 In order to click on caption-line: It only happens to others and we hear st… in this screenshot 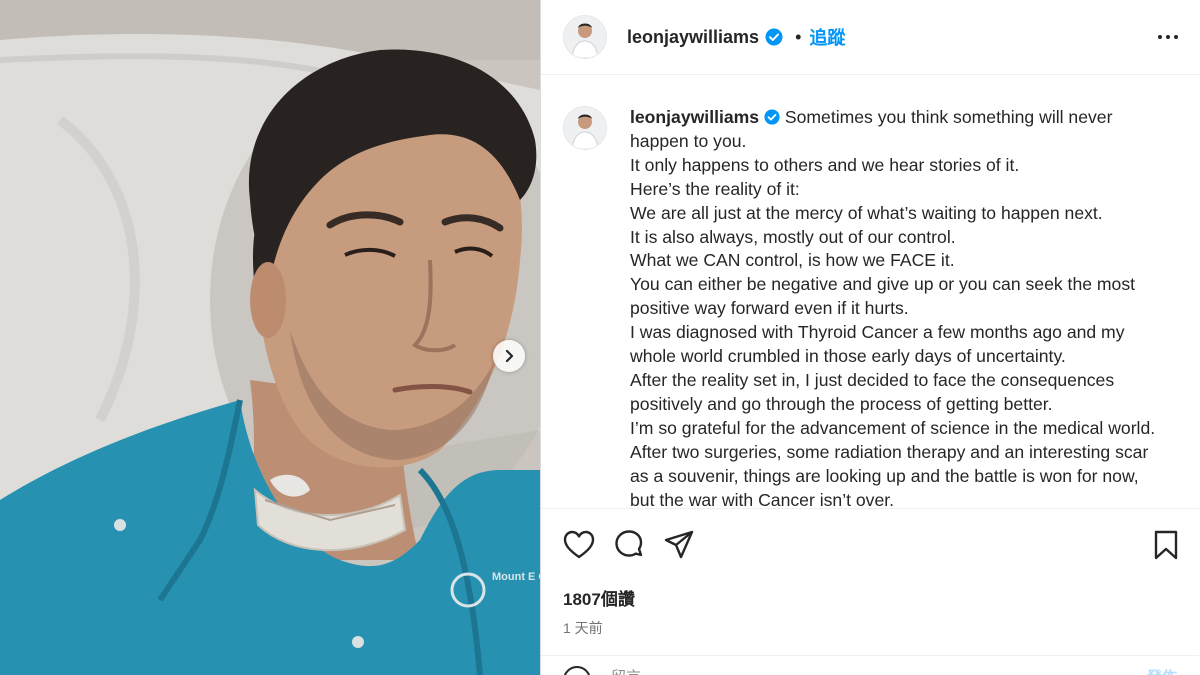, I will do `click(825, 164)`.